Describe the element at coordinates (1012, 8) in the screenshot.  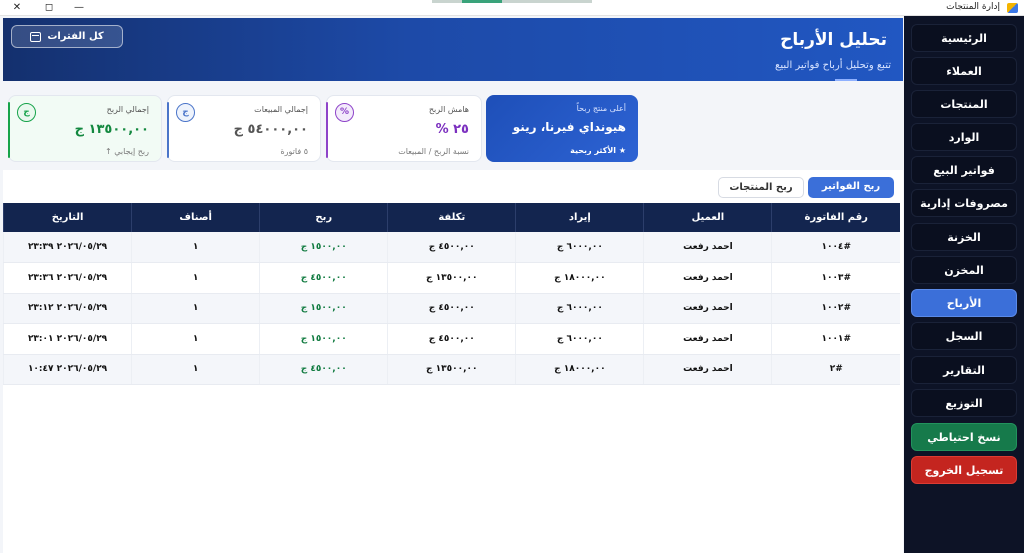
I see `app-icon` at that location.